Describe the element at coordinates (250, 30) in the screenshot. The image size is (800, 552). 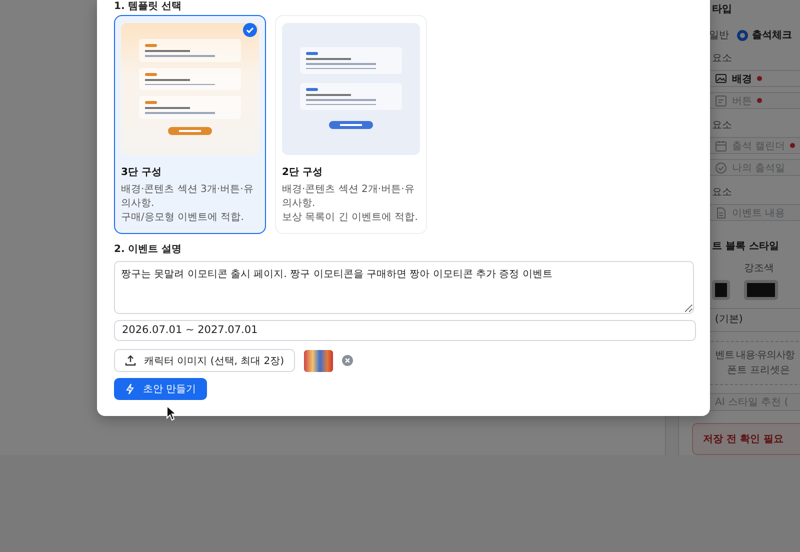
I see `check-icon` at that location.